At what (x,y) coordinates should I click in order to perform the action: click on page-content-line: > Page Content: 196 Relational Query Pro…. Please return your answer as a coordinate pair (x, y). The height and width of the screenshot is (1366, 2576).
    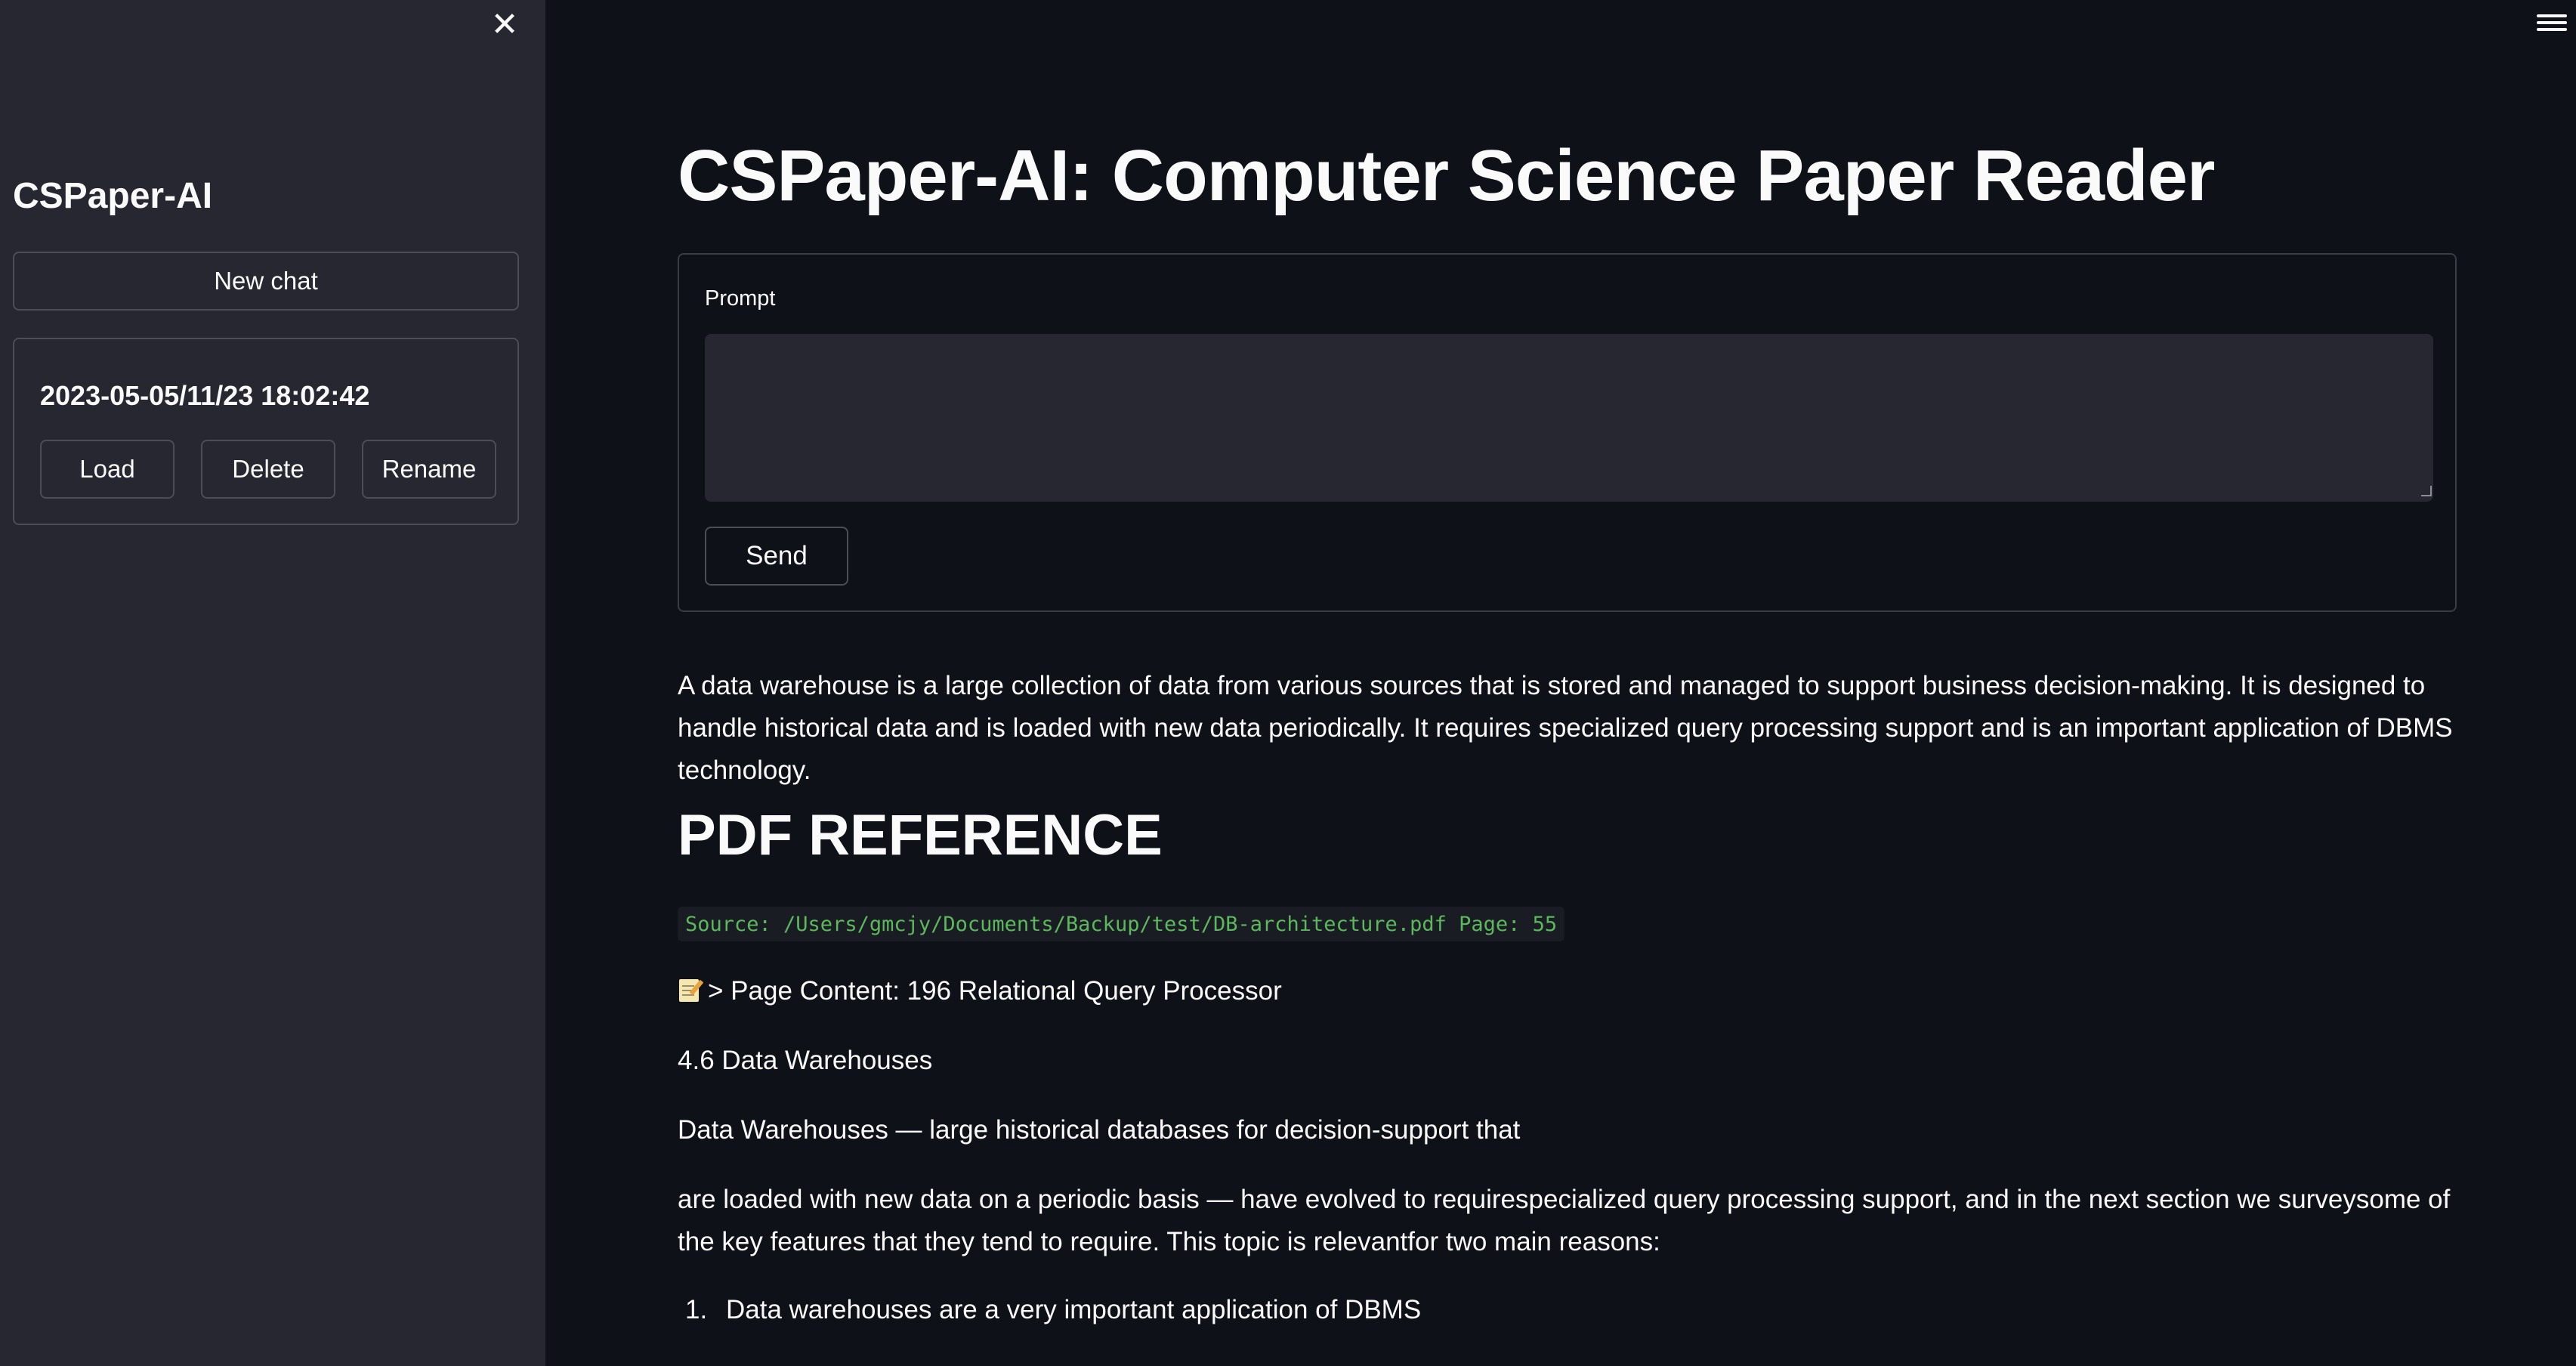
    Looking at the image, I should click on (1584, 991).